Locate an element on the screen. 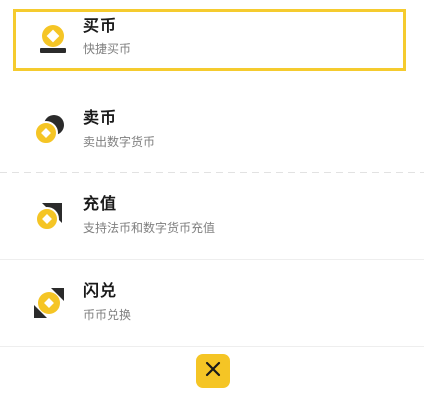 The image size is (424, 395). deposit-icon is located at coordinates (49, 216).